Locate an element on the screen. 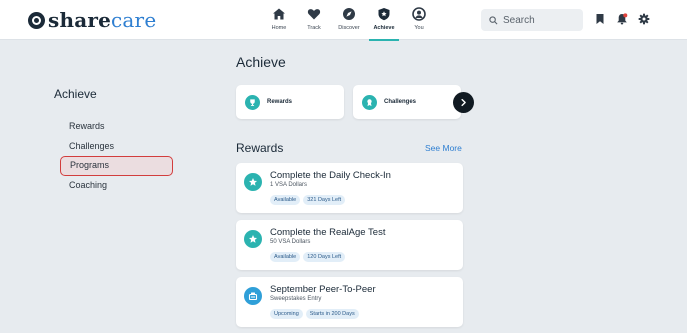  notification-bell-icon is located at coordinates (622, 19).